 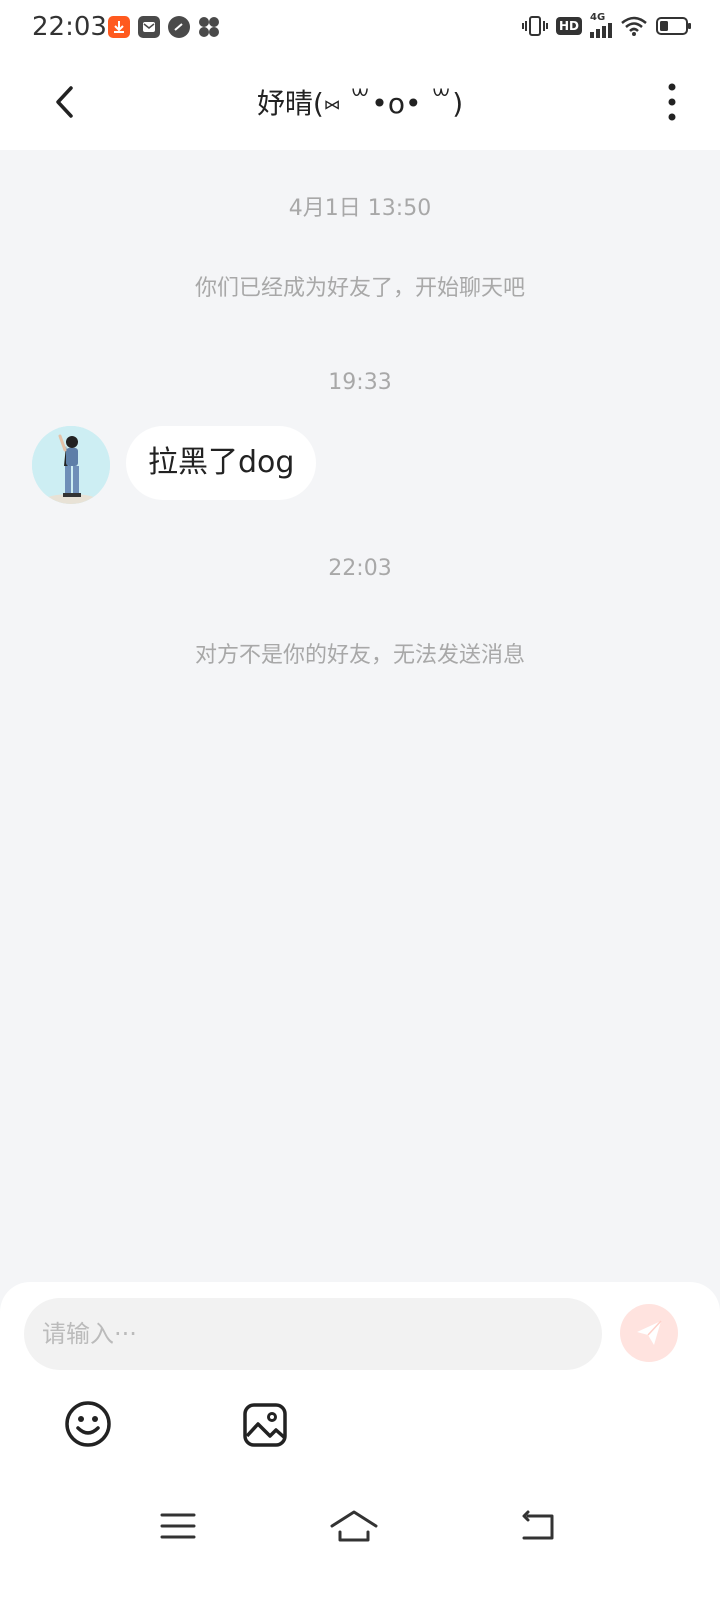 I want to click on system-navigation-bar, so click(x=360, y=1540).